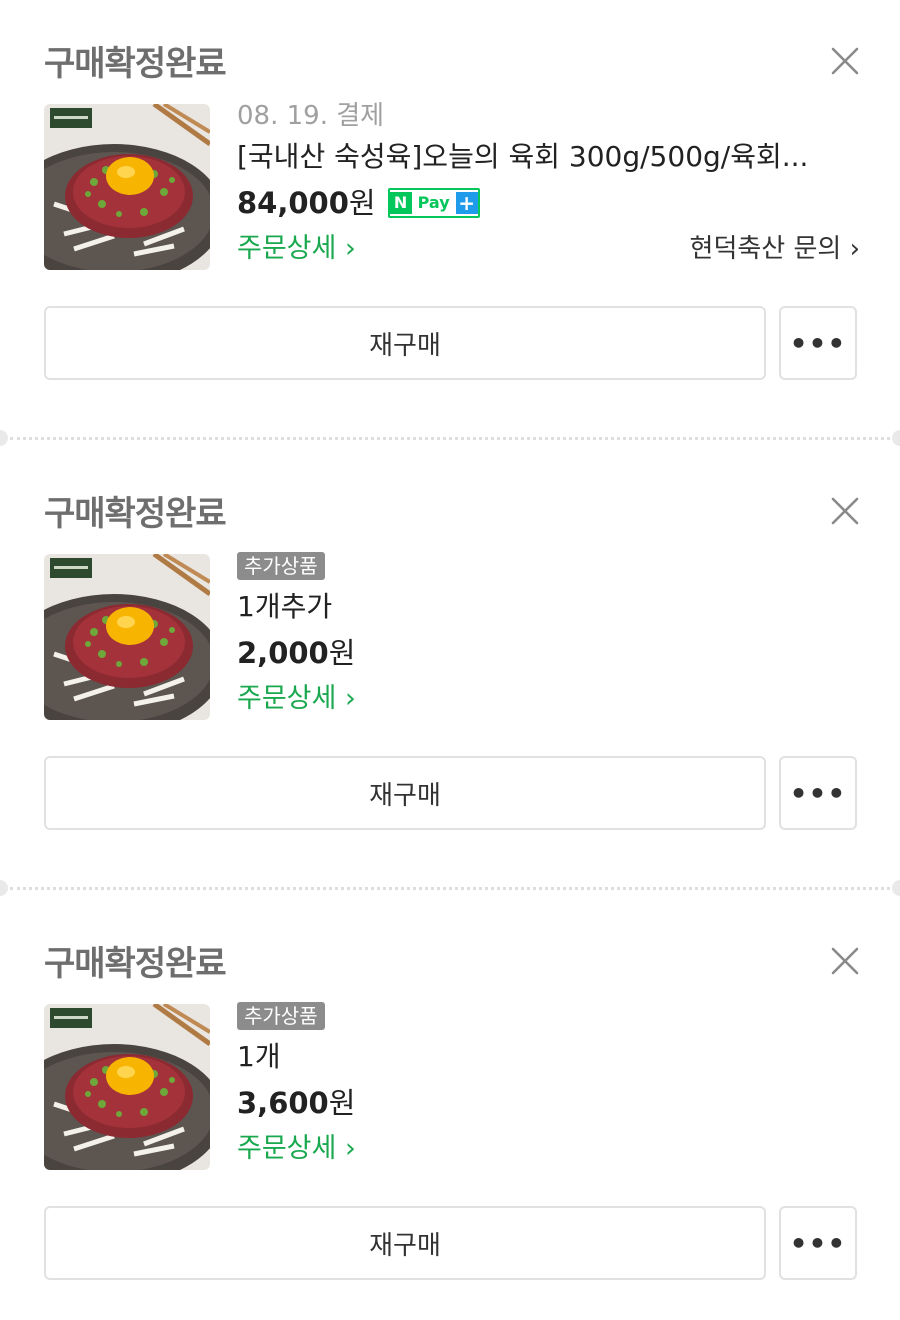 This screenshot has height=1320, width=900. I want to click on links-row: 주문상세 › 현덕축산 문의 ›, so click(548, 249).